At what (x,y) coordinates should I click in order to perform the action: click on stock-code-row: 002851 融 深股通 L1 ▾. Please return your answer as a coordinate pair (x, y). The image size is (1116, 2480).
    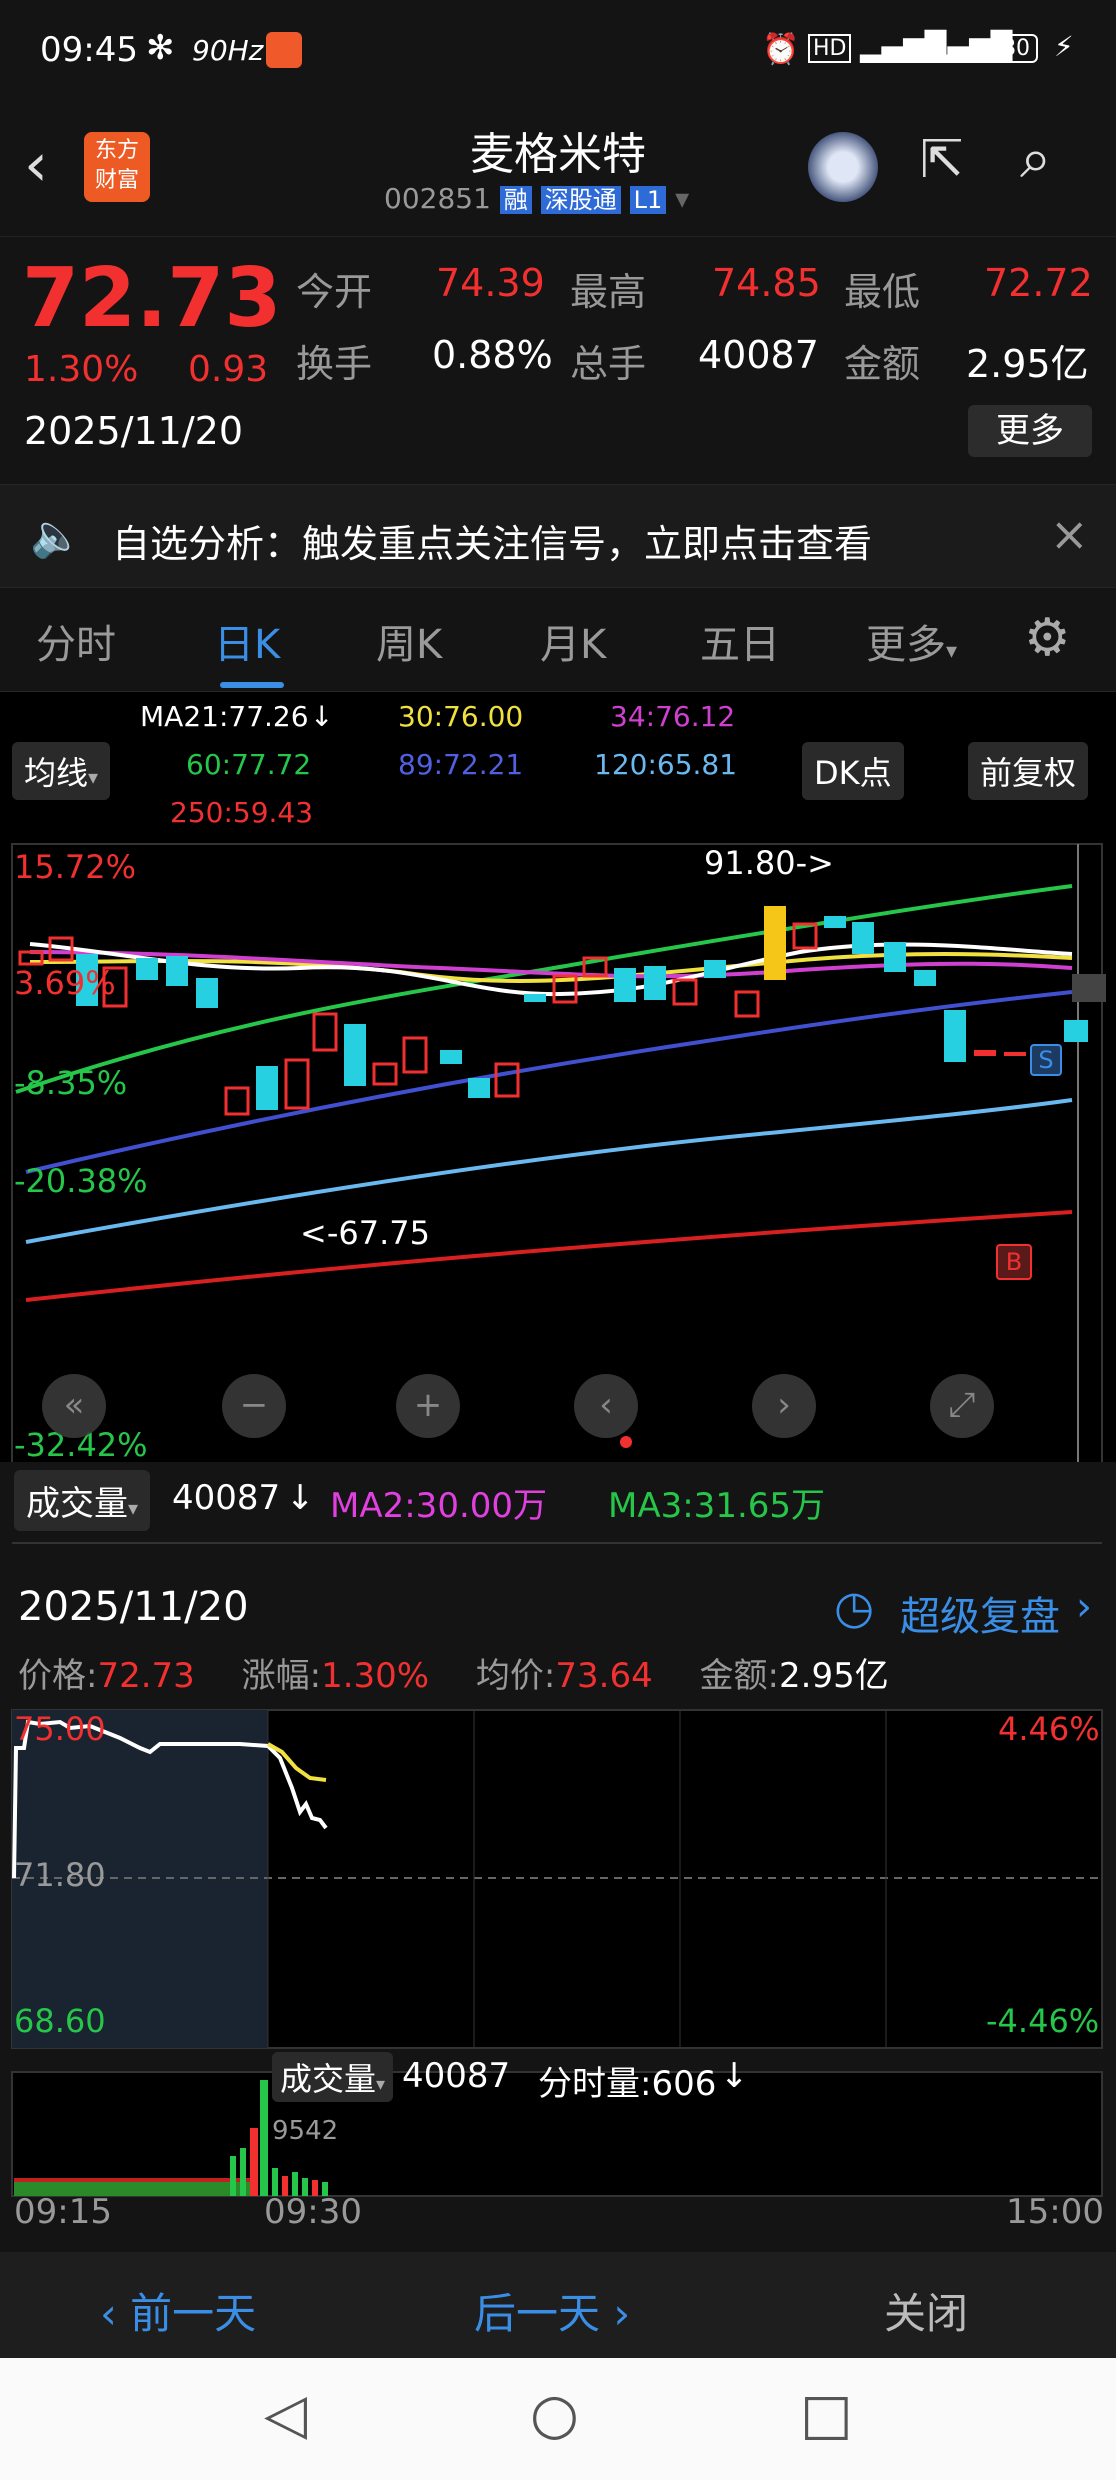
    Looking at the image, I should click on (536, 197).